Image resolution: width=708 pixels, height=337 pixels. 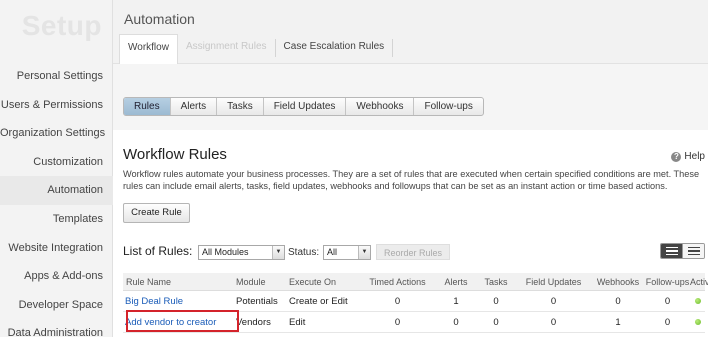 I want to click on sidebar-item-customization: Customization, so click(x=56, y=162).